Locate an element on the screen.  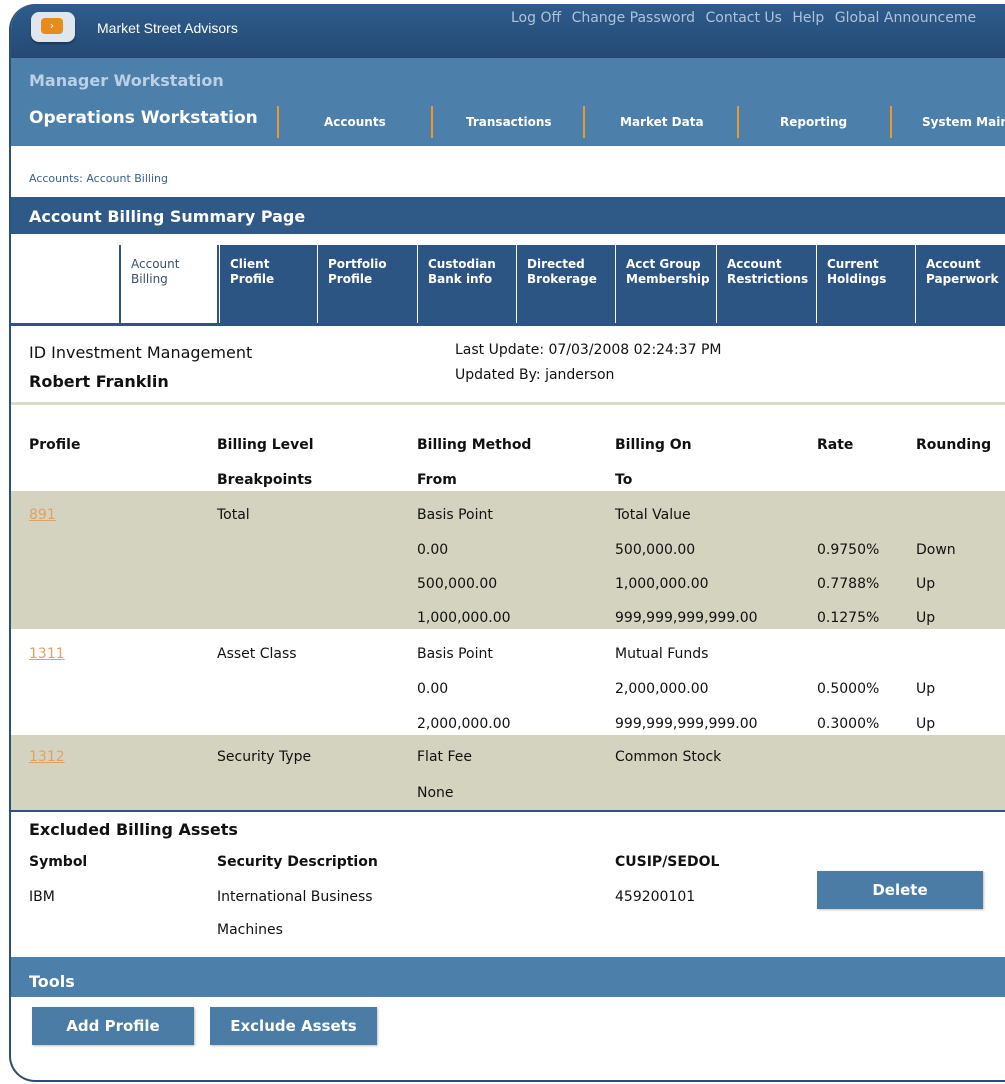
profile-link-1311: 1311 is located at coordinates (47, 654).